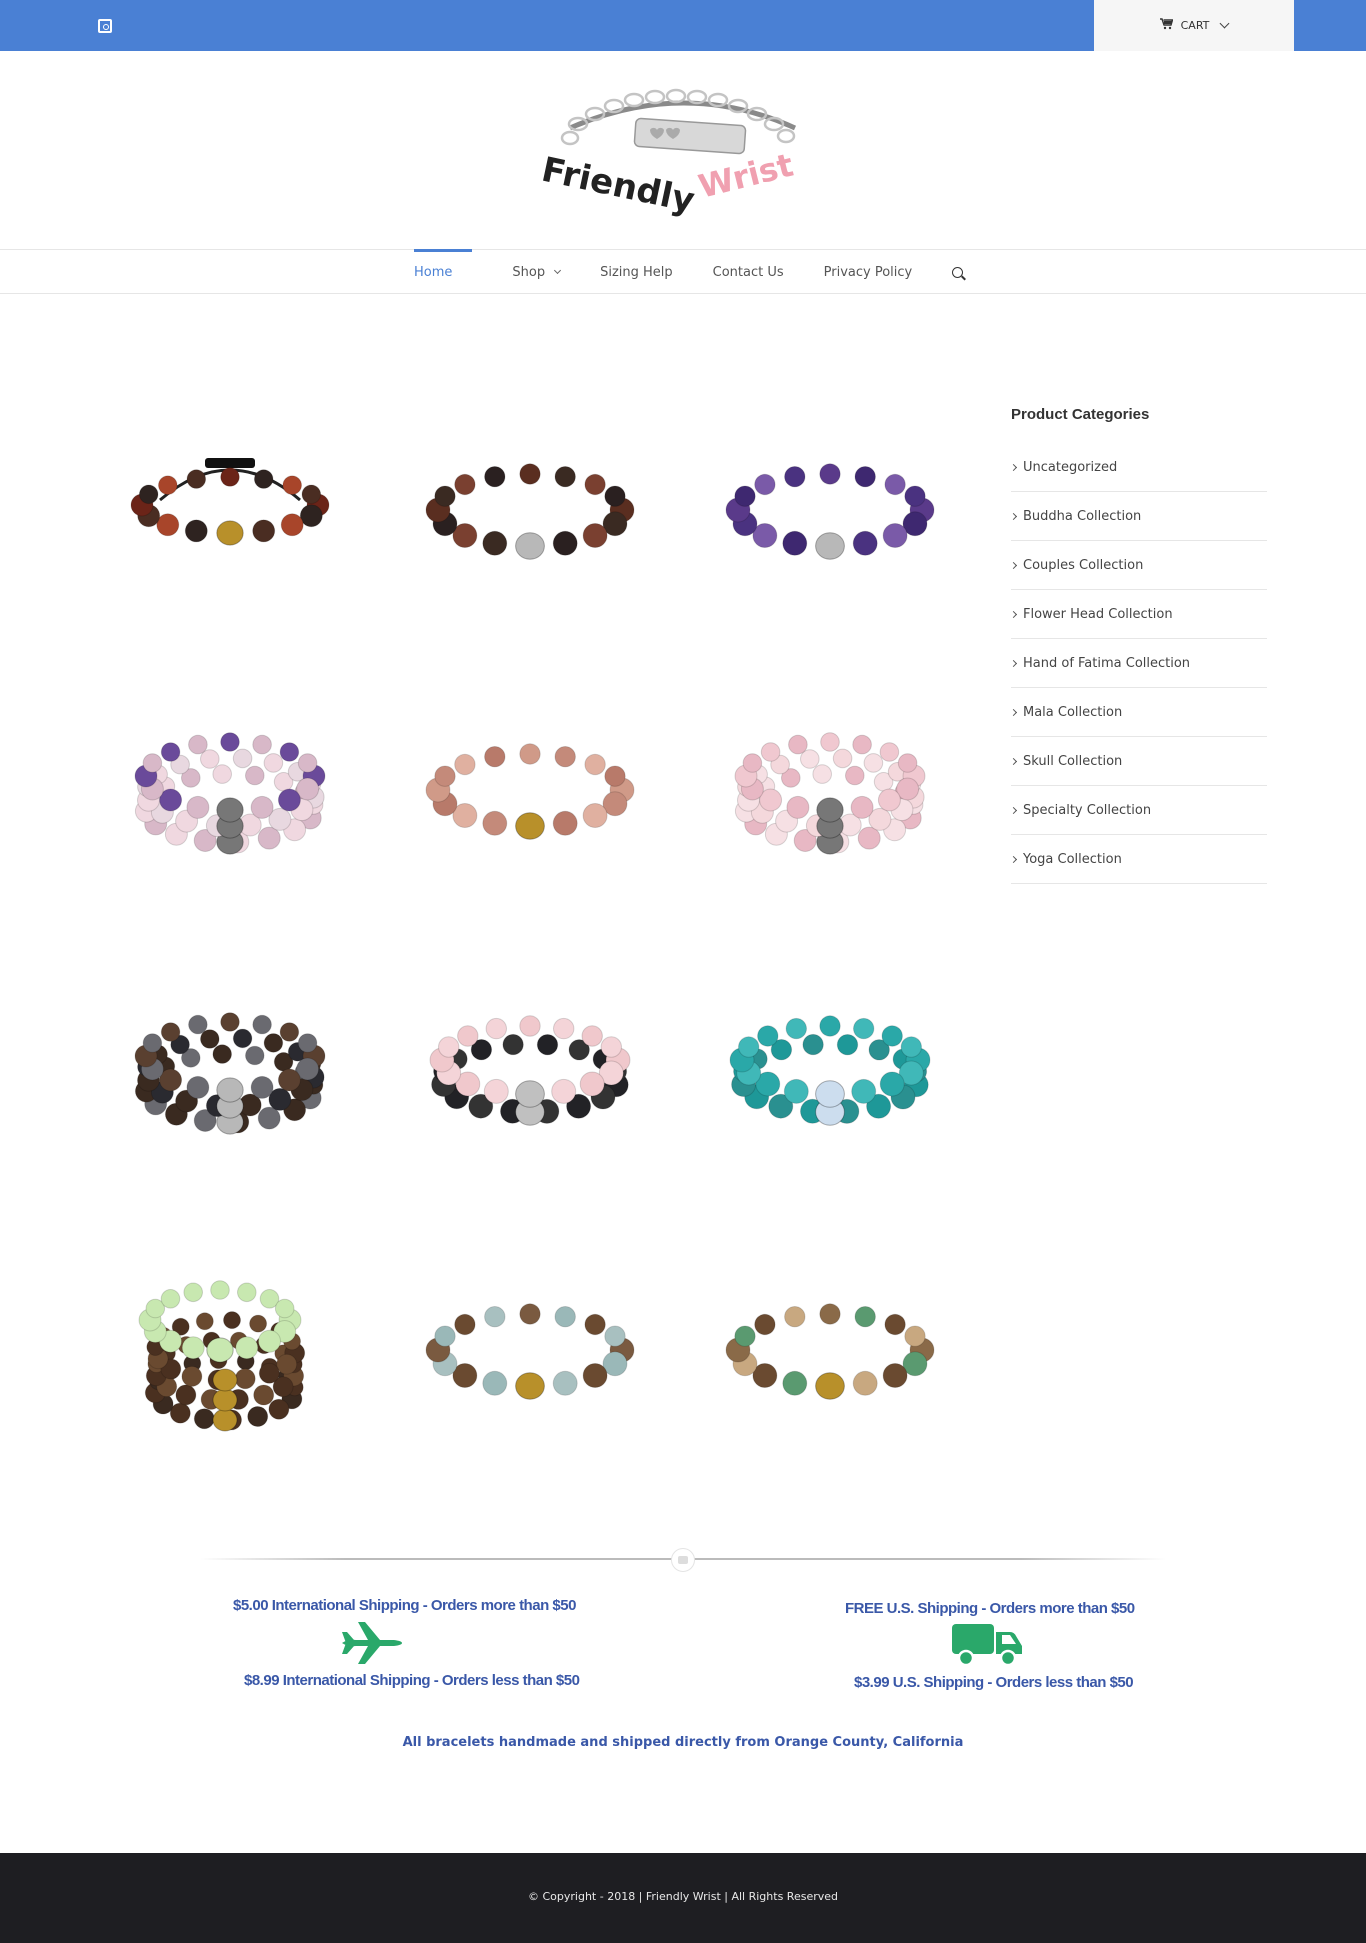  I want to click on nav-label: Contact Us, so click(748, 272).